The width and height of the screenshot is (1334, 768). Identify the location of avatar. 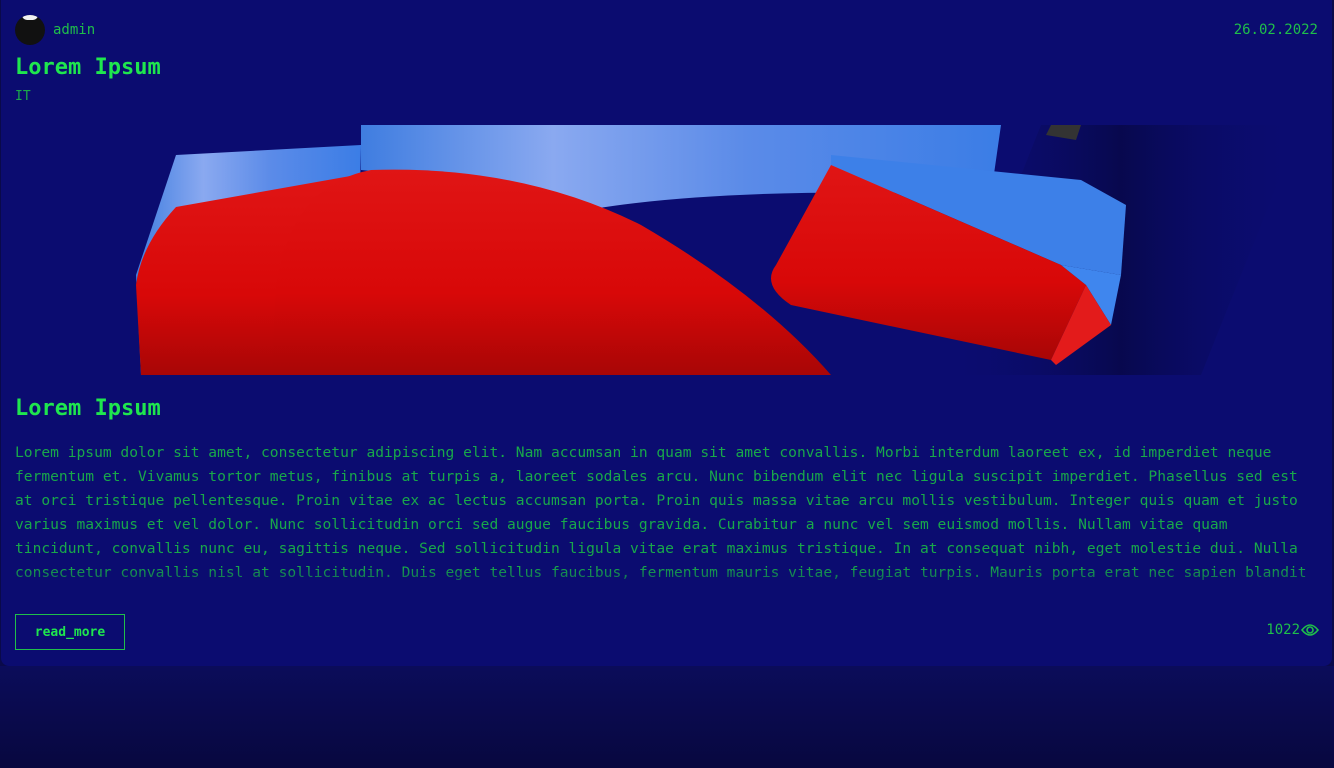
(30, 29).